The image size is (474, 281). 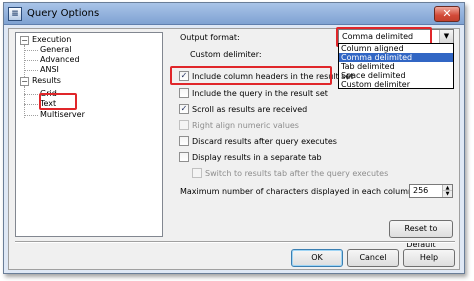 I want to click on close-button: ✕, so click(x=447, y=14).